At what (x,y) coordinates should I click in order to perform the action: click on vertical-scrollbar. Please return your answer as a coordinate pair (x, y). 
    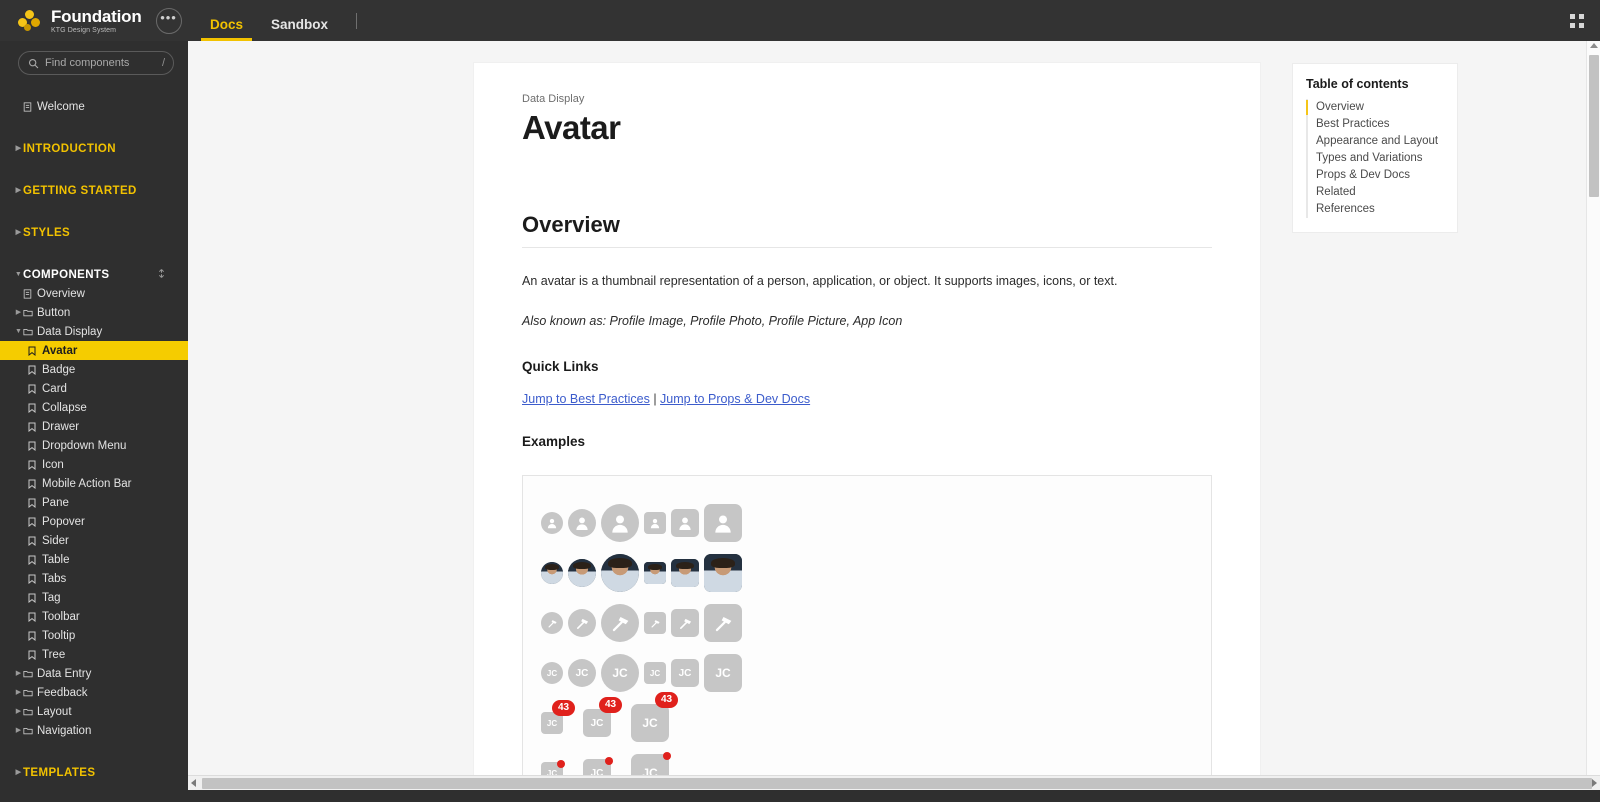
    Looking at the image, I should click on (1593, 408).